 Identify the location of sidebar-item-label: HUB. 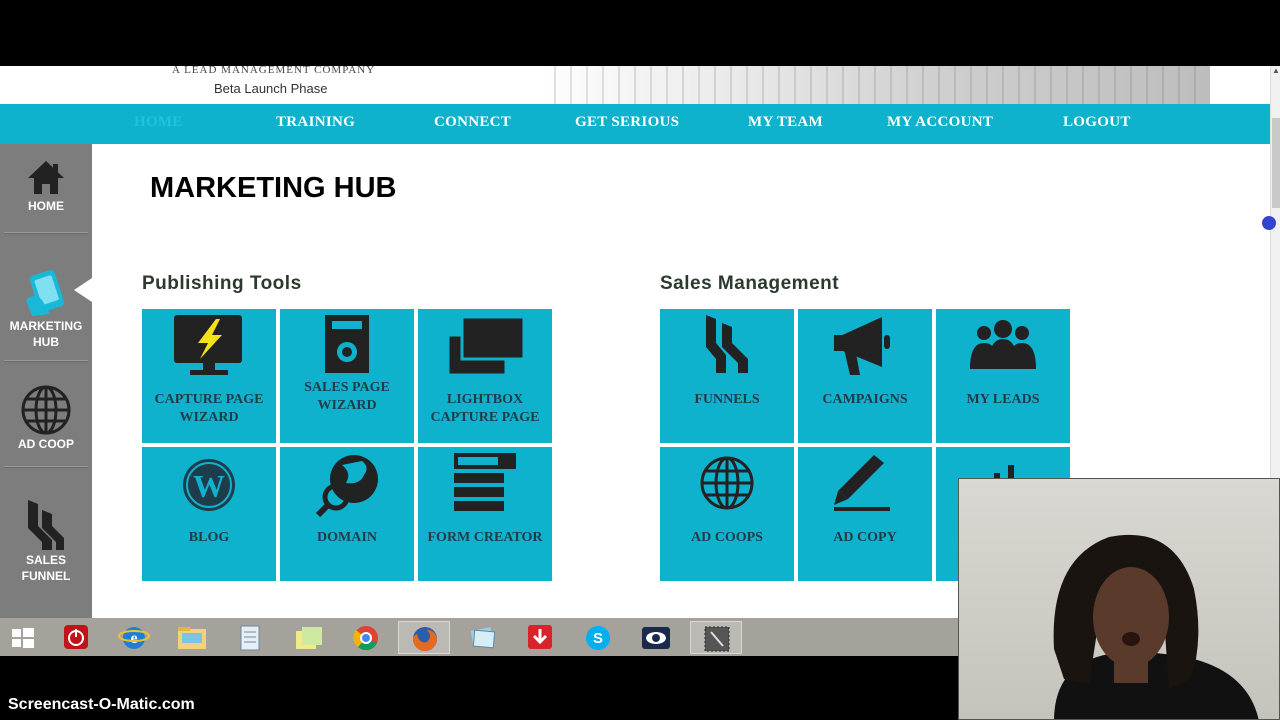
(46, 342).